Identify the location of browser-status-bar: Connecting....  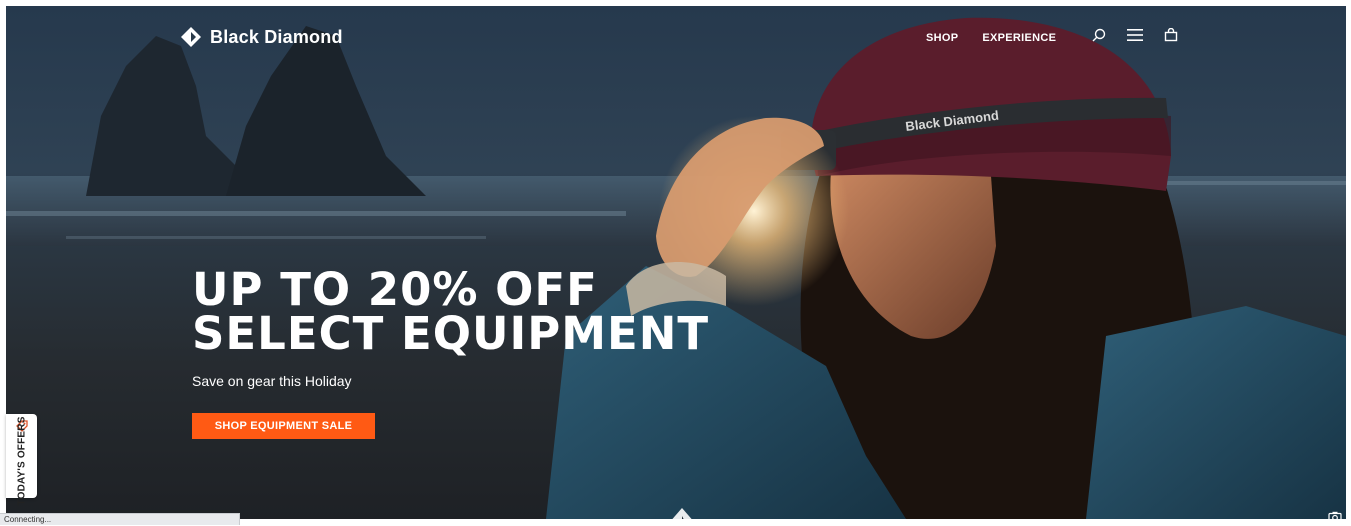
(120, 519).